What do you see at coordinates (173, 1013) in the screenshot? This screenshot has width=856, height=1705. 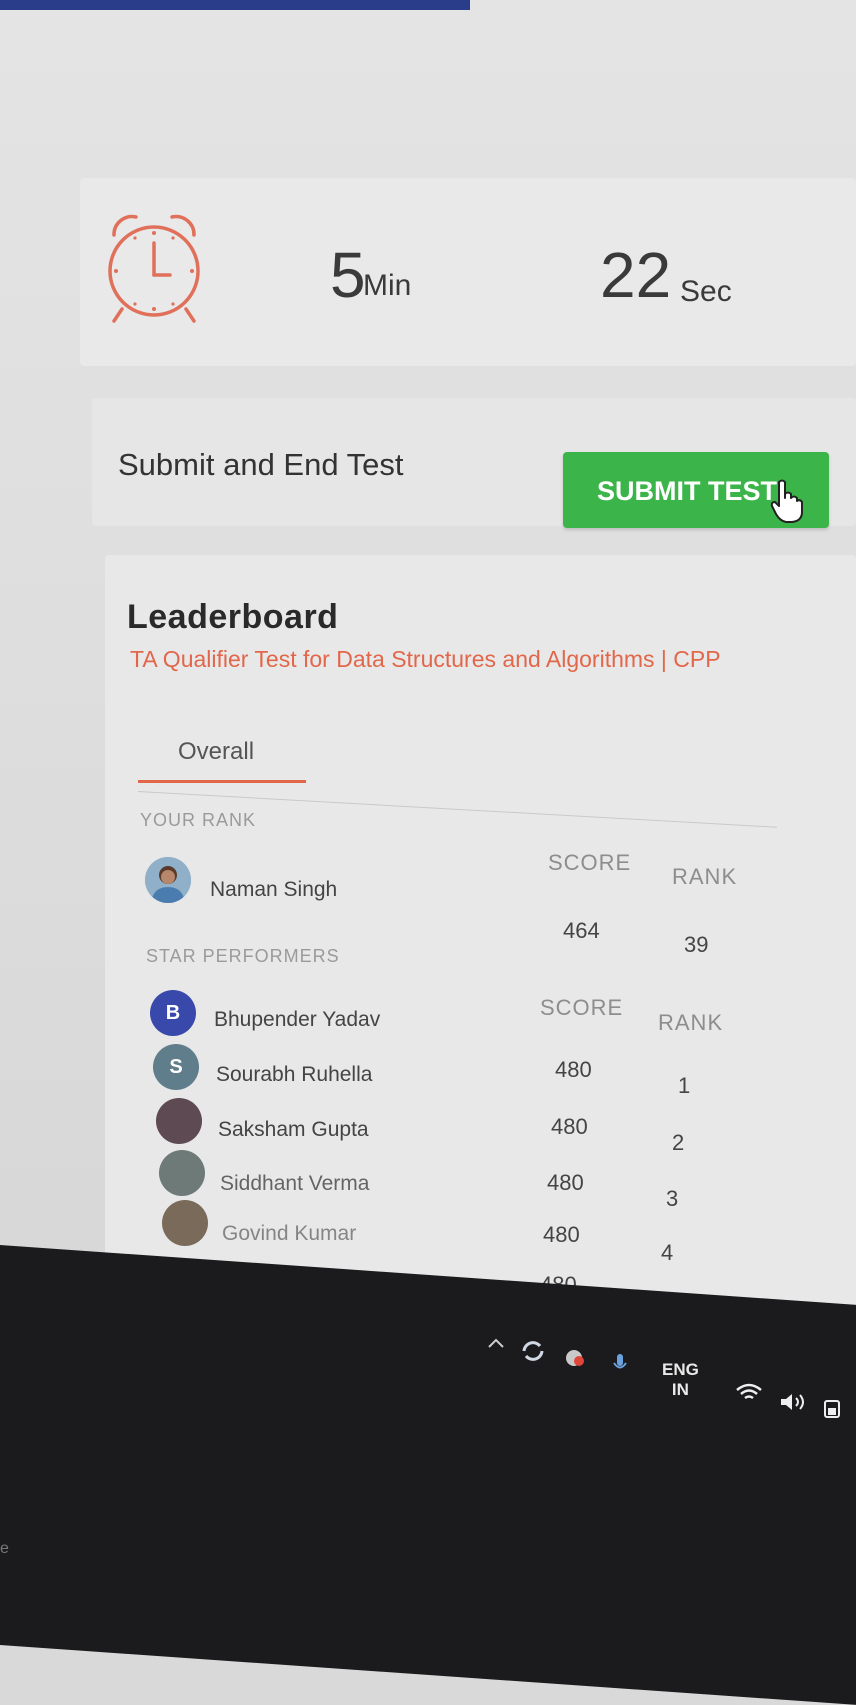 I see `performer-avatar: B` at bounding box center [173, 1013].